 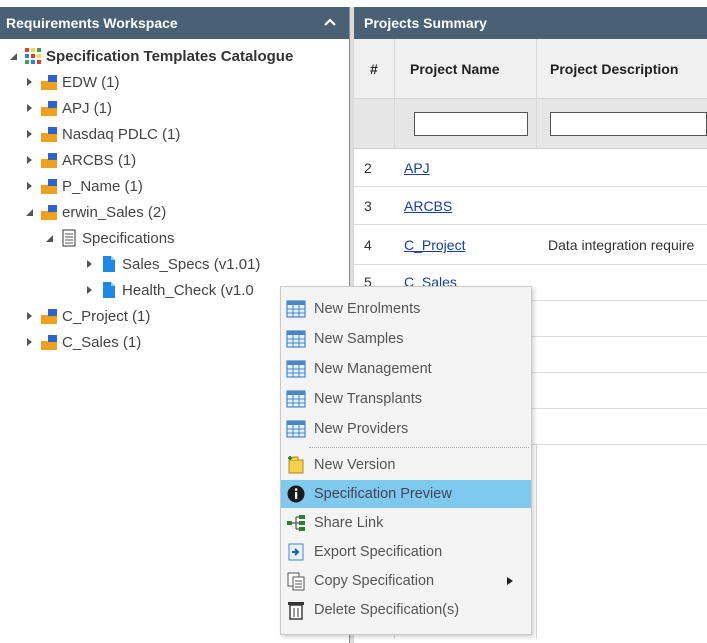 I want to click on tree-item-label: C_Sales (1), so click(x=102, y=342).